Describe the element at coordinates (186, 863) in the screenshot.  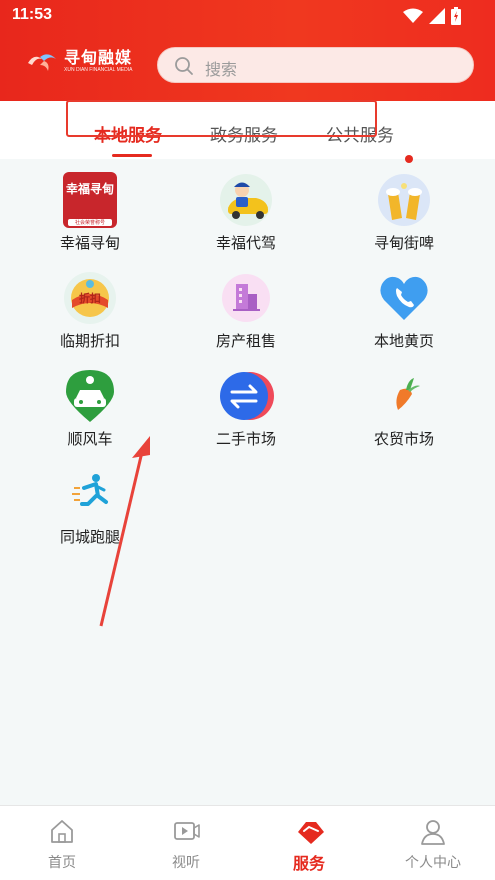
I see `nav-label: 视听` at that location.